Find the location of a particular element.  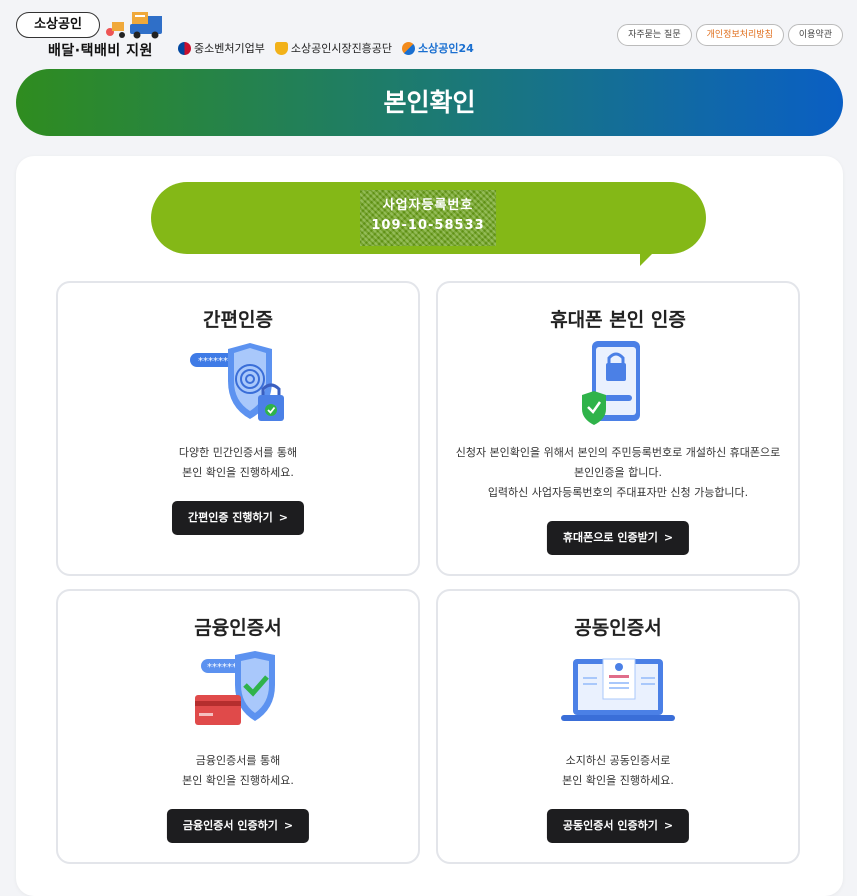

site-logo: 소상공인 배달·택배비 지원 is located at coordinates (91, 36).